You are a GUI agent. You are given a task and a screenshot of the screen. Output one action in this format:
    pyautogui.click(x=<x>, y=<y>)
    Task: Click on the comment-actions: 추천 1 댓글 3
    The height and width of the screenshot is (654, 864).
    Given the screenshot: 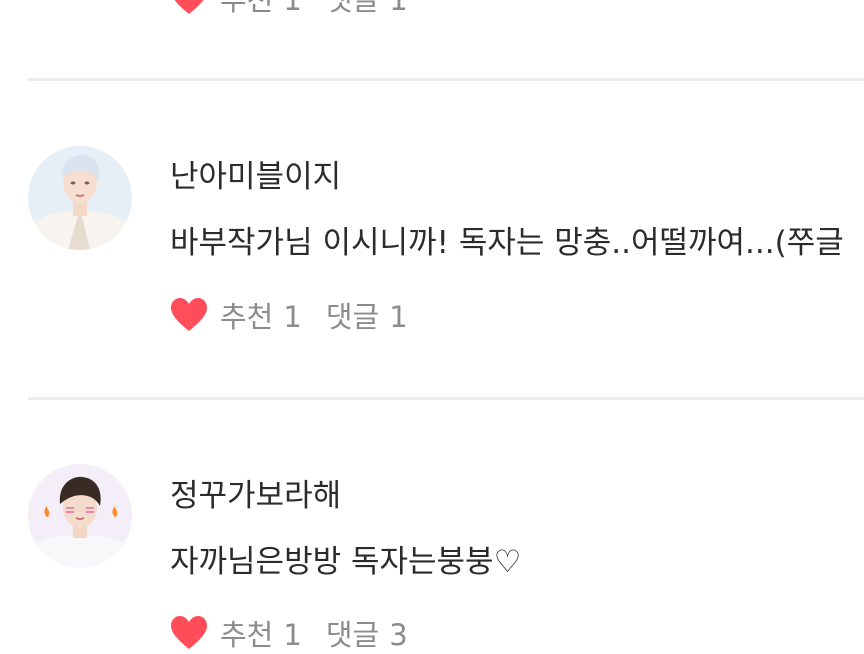 What is the action you would take?
    pyautogui.click(x=289, y=633)
    